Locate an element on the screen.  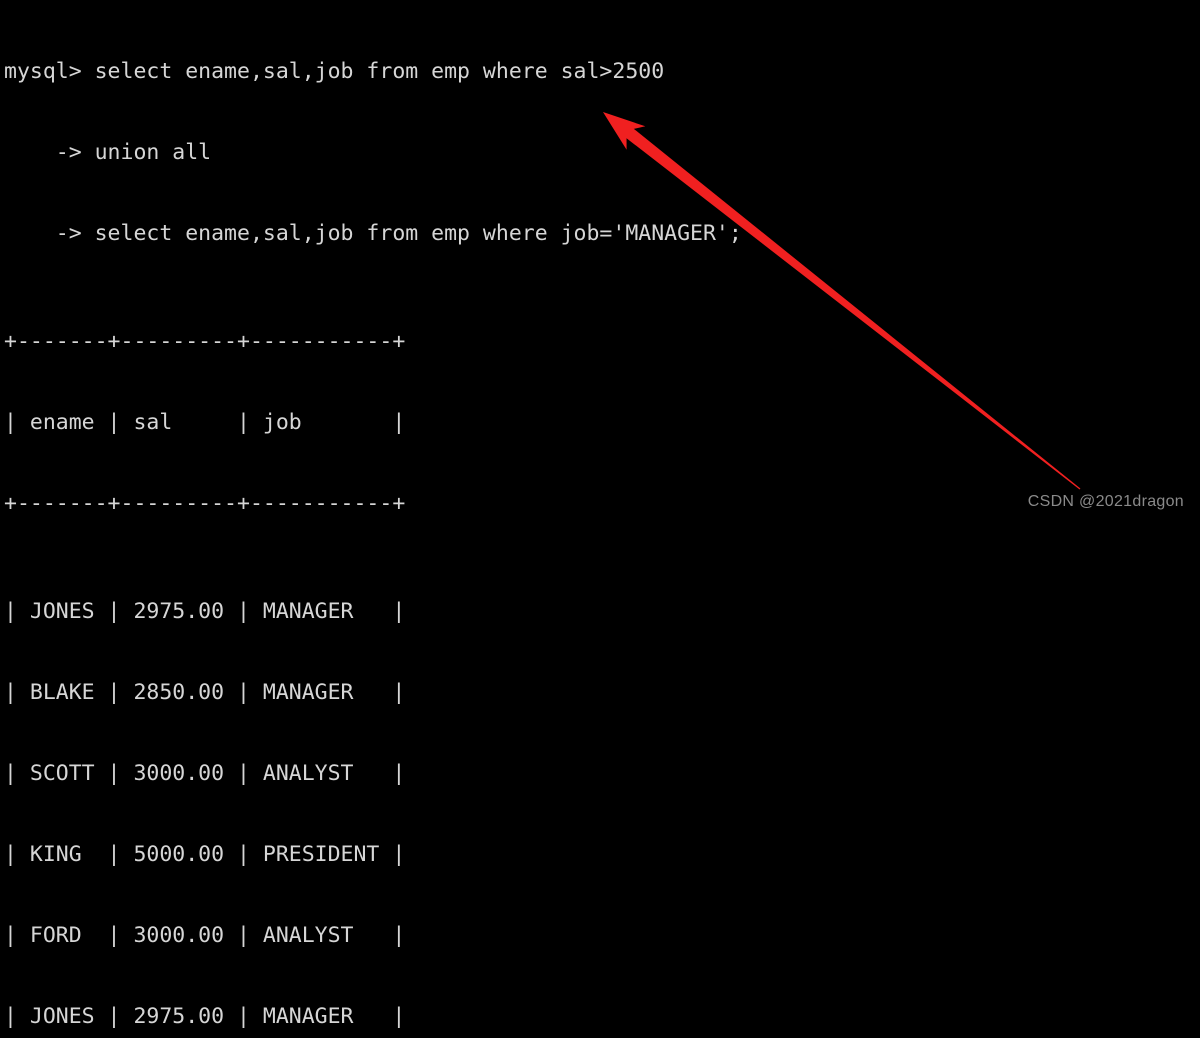
table-header-row: | ename | sal | job | is located at coordinates (205, 422).